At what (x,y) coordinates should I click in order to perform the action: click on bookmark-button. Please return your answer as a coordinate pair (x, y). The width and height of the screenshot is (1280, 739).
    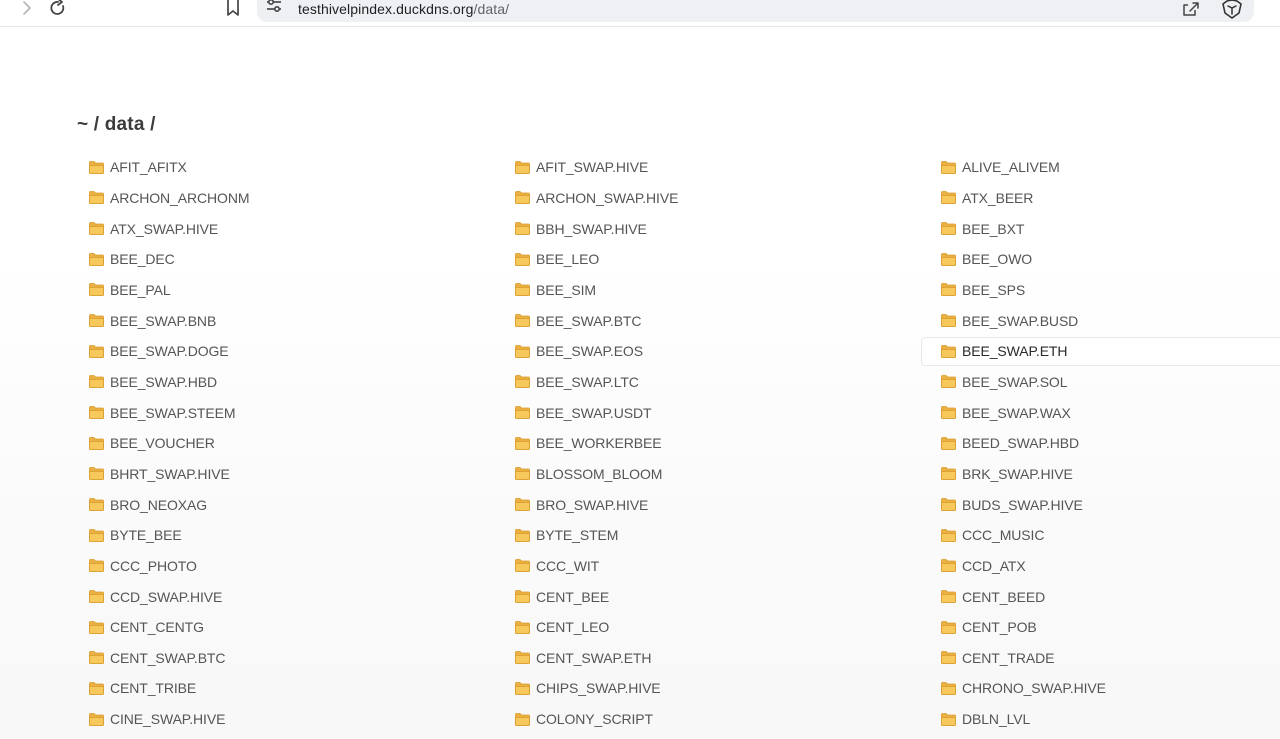
    Looking at the image, I should click on (233, 9).